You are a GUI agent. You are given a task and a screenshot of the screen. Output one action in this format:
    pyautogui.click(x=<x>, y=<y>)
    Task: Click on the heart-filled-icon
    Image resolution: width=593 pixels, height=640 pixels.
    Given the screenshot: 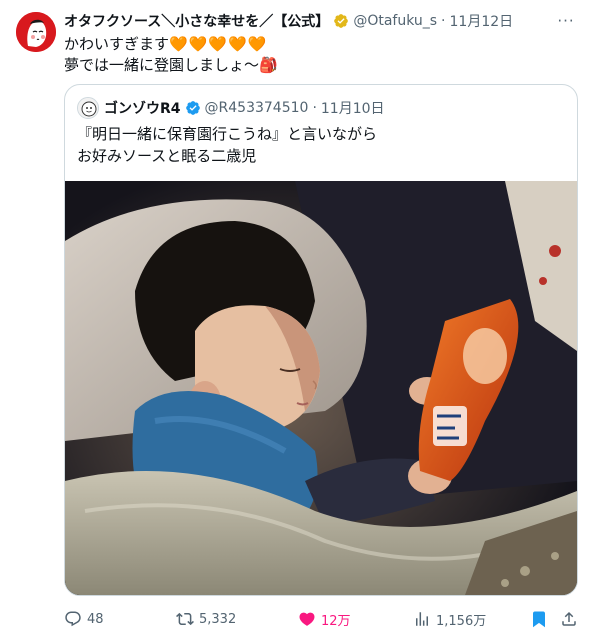 What is the action you would take?
    pyautogui.click(x=307, y=619)
    